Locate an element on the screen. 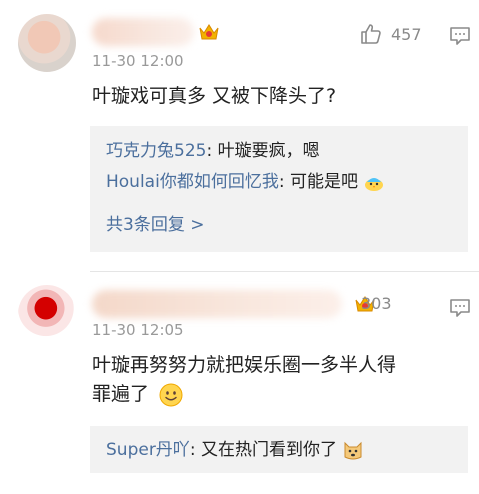 This screenshot has width=479, height=494. reply-item: Houlai你都如何回忆我: 可能是吧 is located at coordinates (280, 182).